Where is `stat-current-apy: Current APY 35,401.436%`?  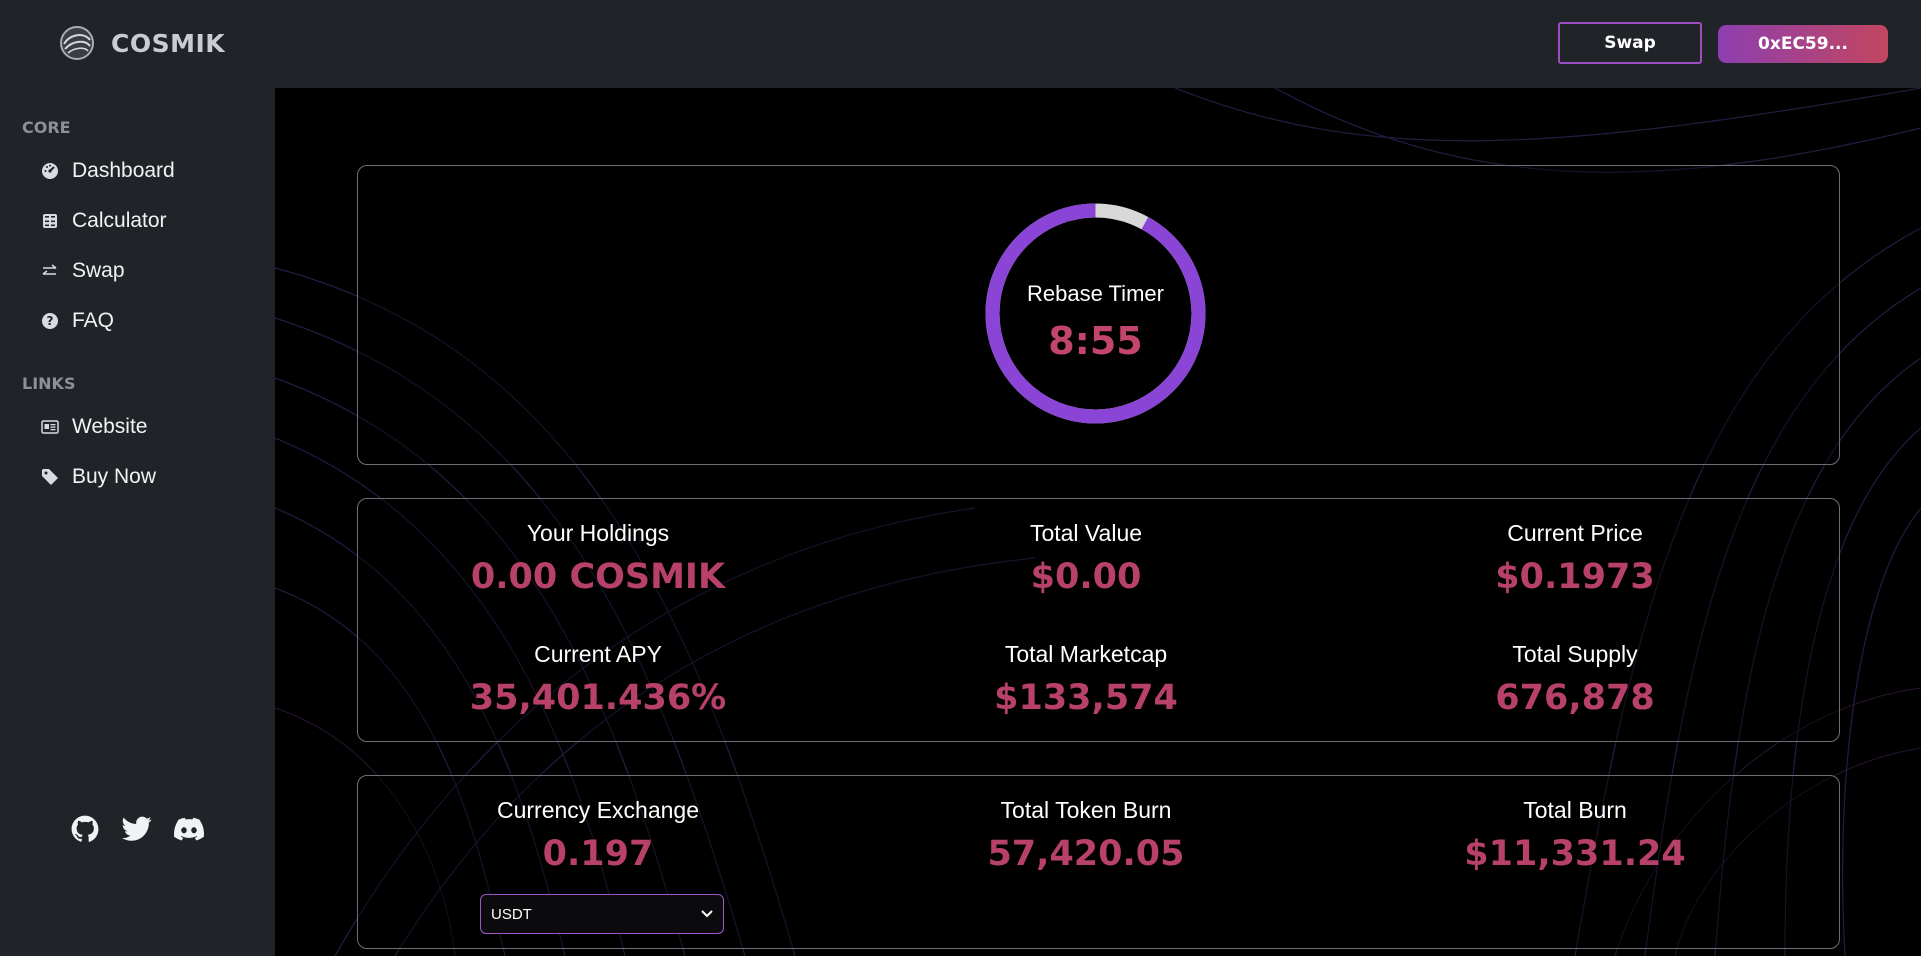 stat-current-apy: Current APY 35,401.436% is located at coordinates (598, 679).